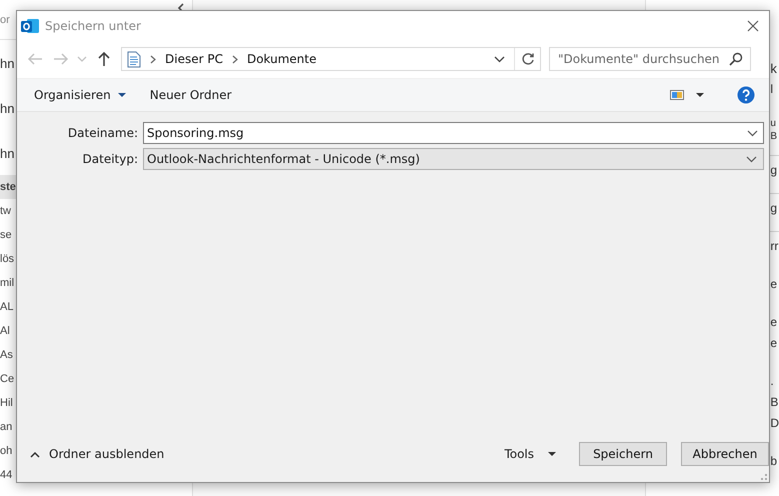 This screenshot has width=779, height=496. I want to click on folder-item: lös, so click(7, 259).